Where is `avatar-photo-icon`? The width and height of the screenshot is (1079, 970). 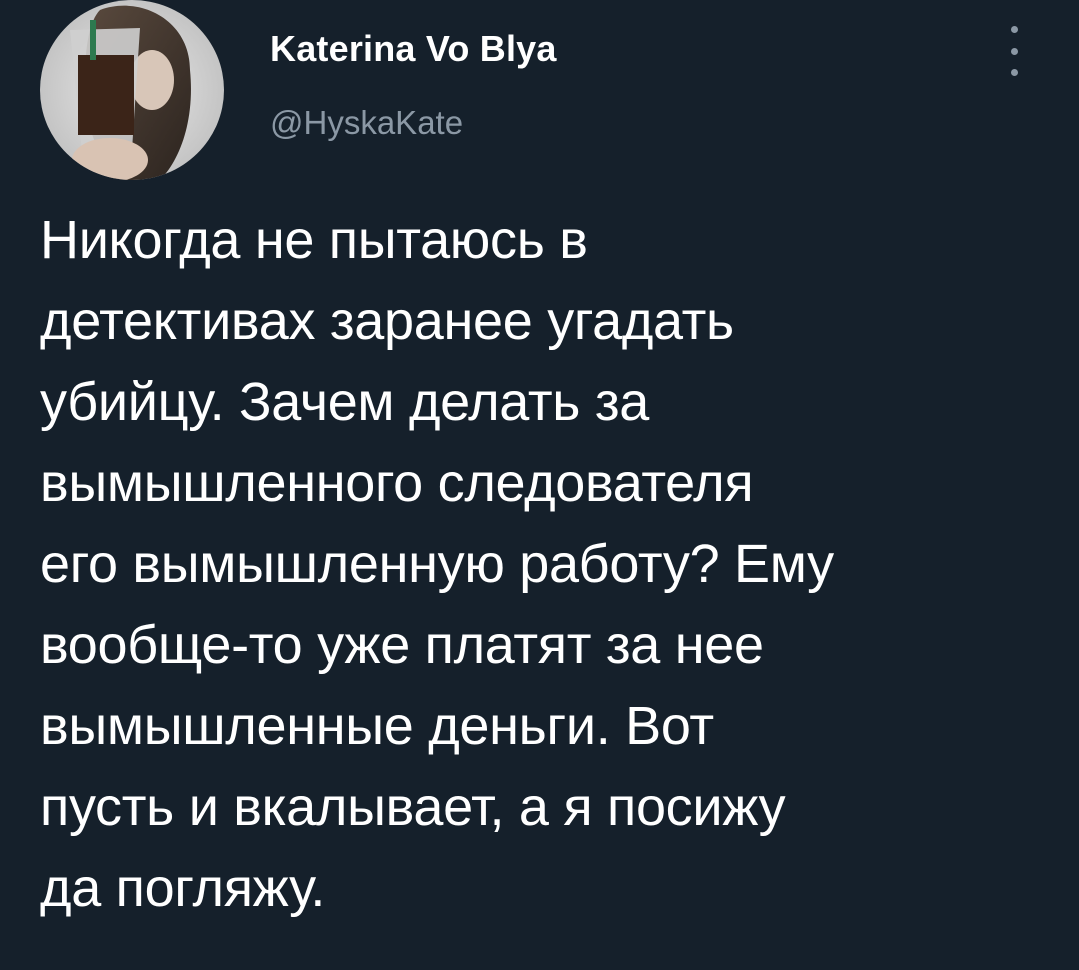
avatar-photo-icon is located at coordinates (132, 90).